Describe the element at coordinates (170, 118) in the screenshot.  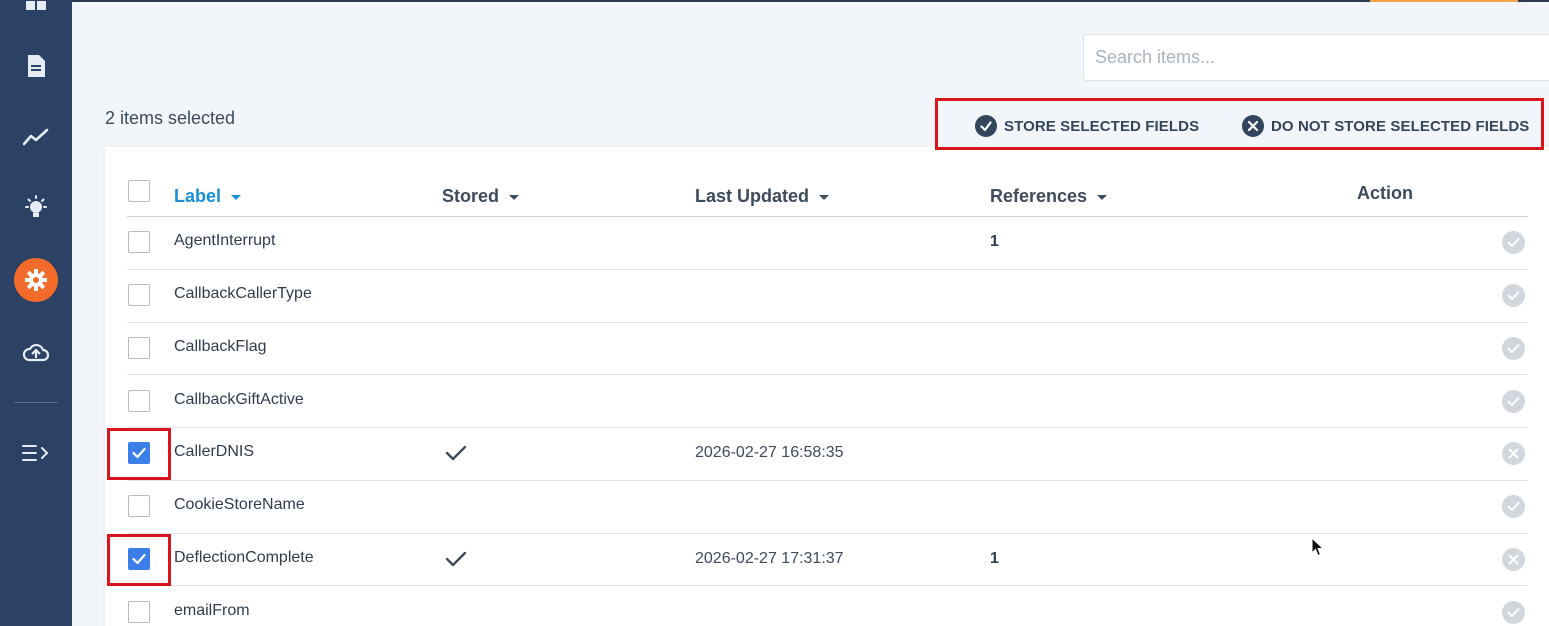
I see `selected-count: 2 items selected` at that location.